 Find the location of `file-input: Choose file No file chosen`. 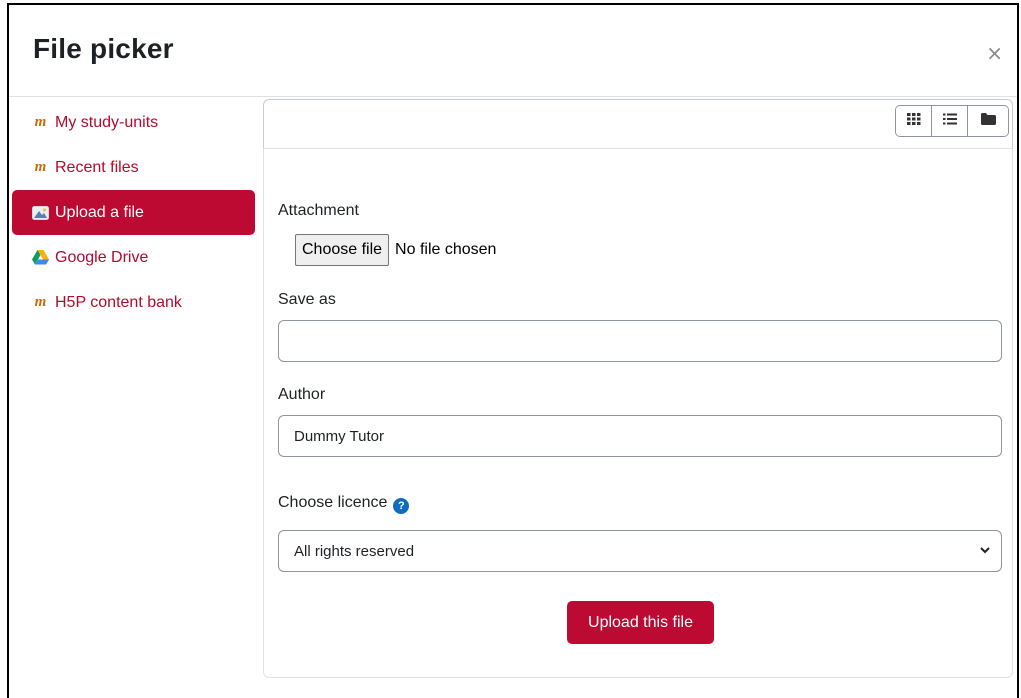

file-input: Choose file No file chosen is located at coordinates (395, 250).